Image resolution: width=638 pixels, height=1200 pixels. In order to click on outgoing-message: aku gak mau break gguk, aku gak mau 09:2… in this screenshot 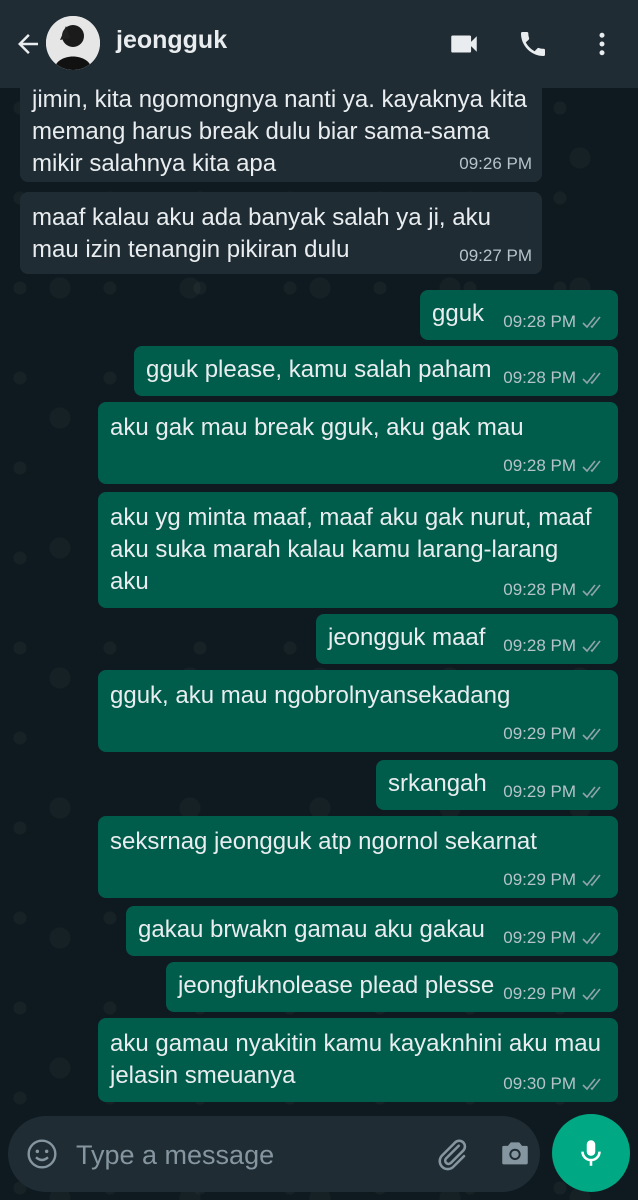, I will do `click(358, 443)`.